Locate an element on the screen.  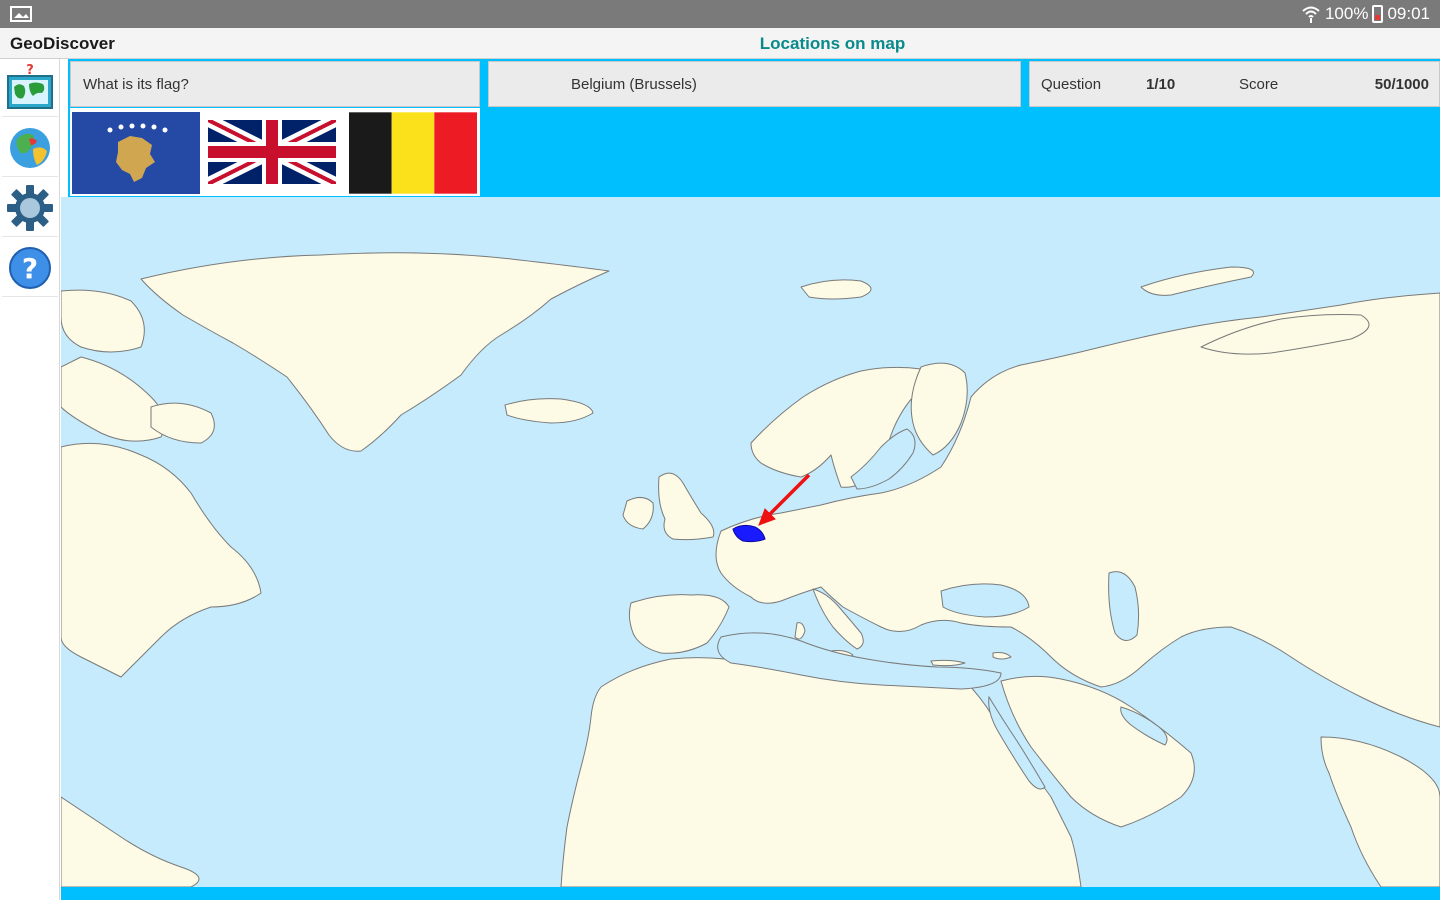
country-name: Belgium (Brussels) is located at coordinates (634, 84).